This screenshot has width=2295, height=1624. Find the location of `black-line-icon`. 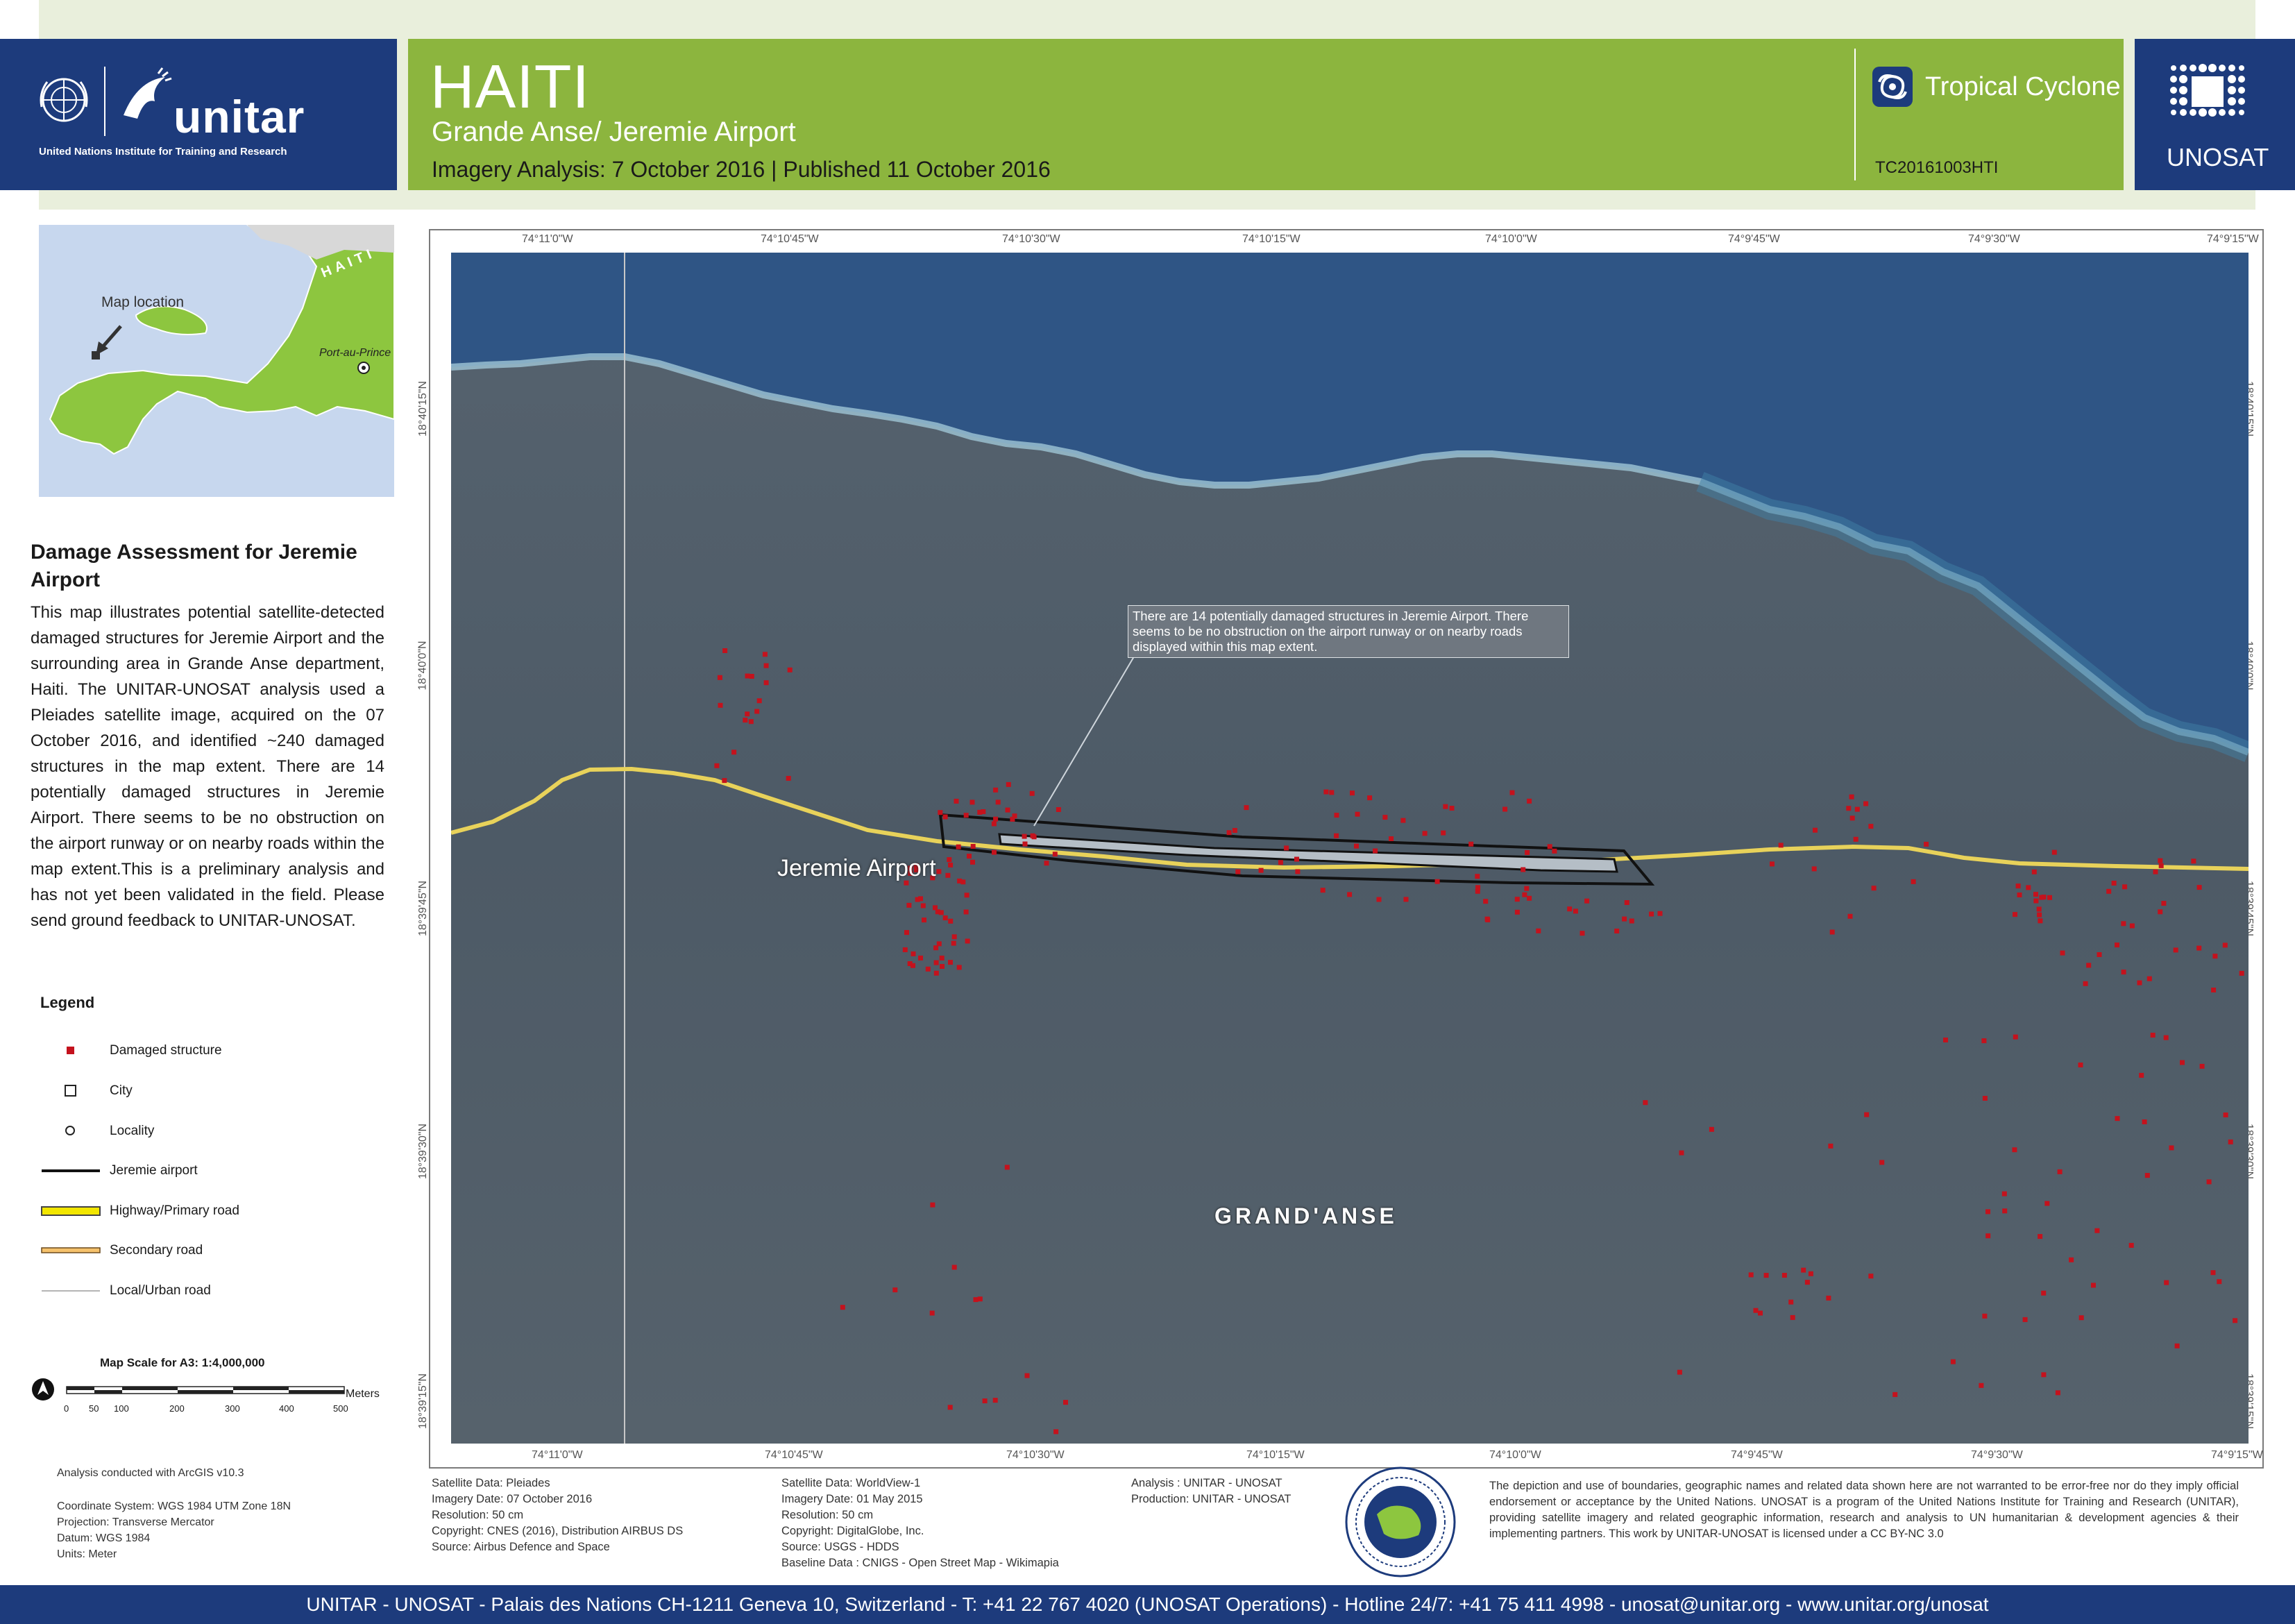

black-line-icon is located at coordinates (71, 1170).